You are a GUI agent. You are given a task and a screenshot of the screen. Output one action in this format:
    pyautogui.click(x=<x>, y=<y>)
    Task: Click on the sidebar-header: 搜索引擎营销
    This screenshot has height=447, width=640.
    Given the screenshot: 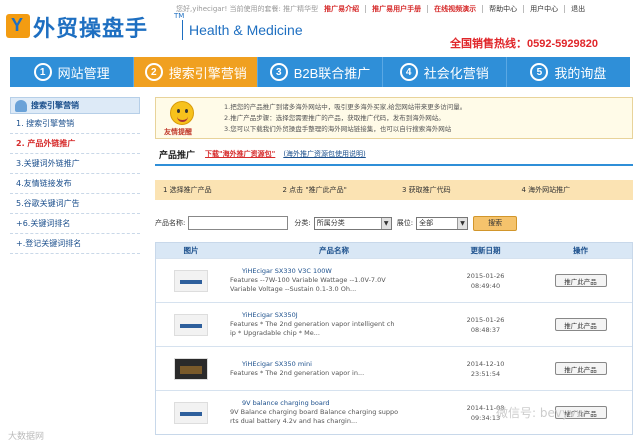 What is the action you would take?
    pyautogui.click(x=75, y=105)
    